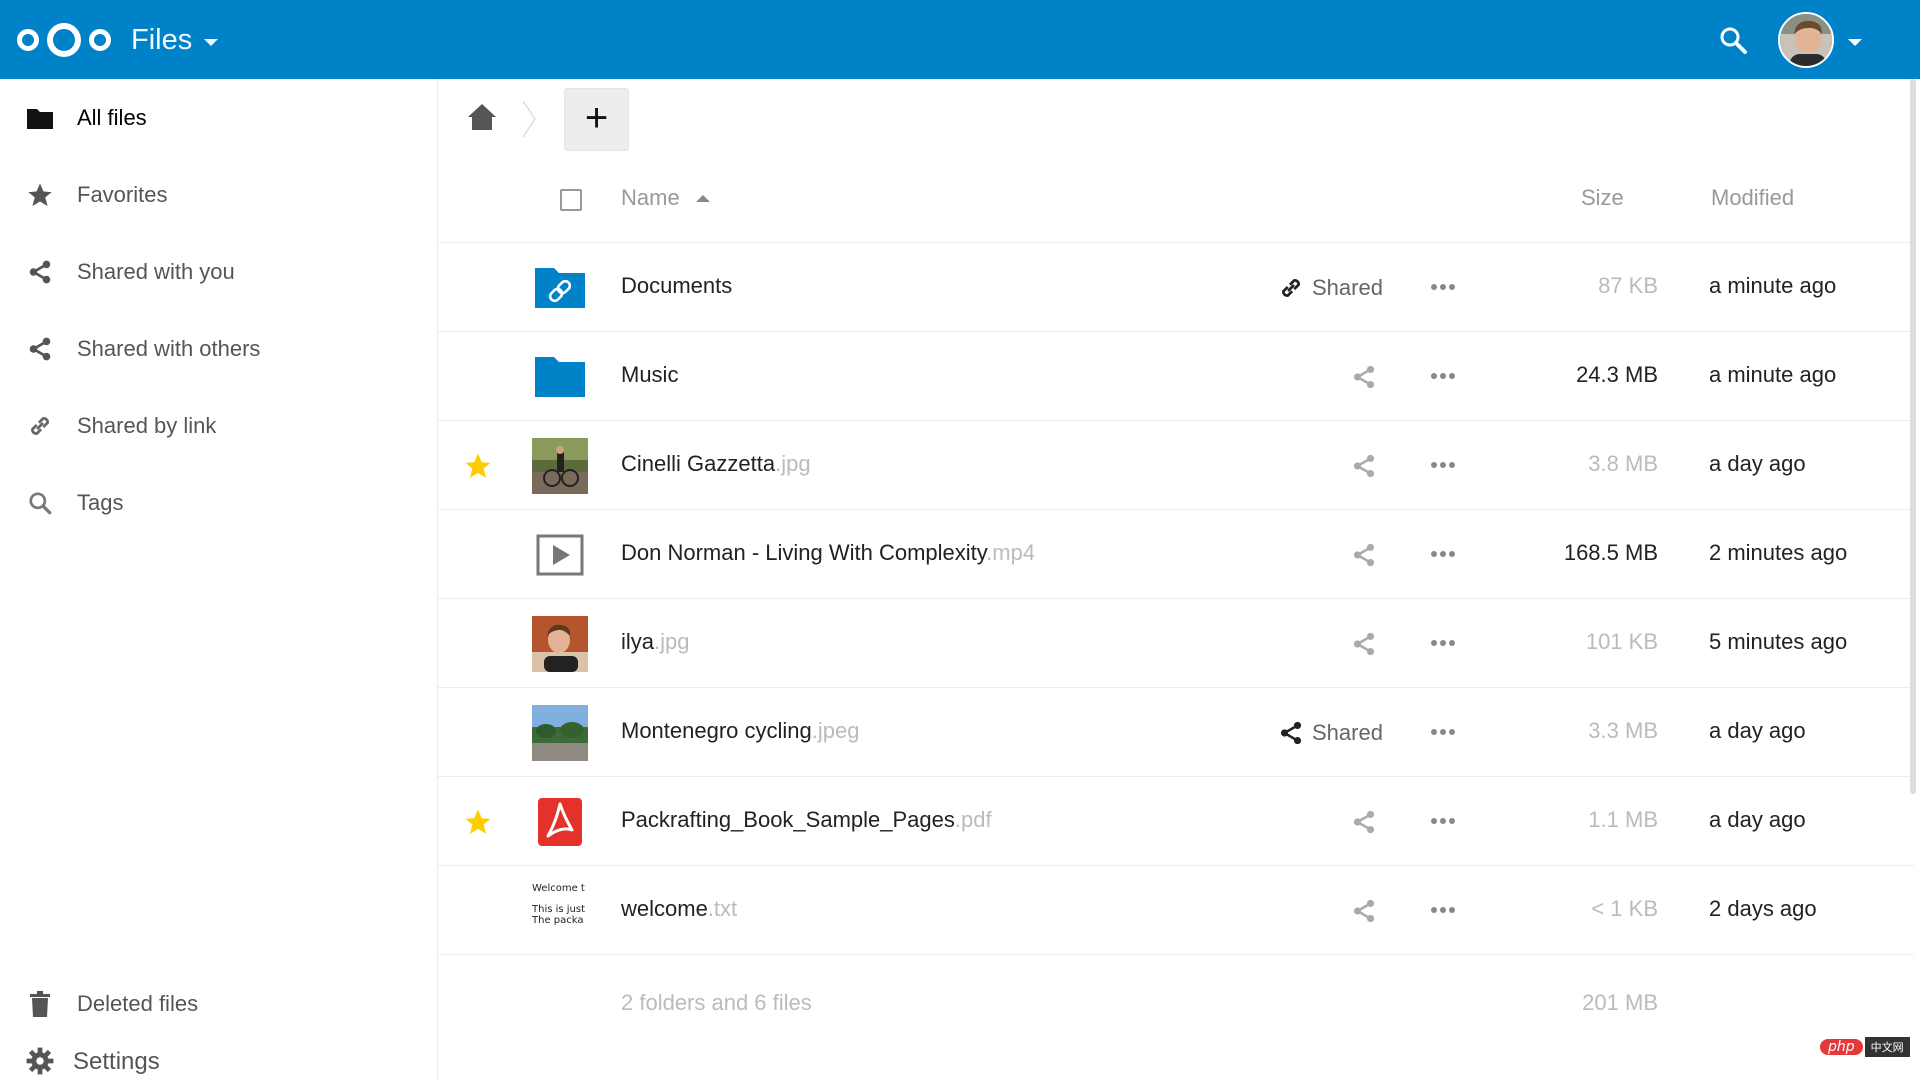 The height and width of the screenshot is (1080, 1920). What do you see at coordinates (218, 194) in the screenshot?
I see `sidebar-item-favorites: Favorites` at bounding box center [218, 194].